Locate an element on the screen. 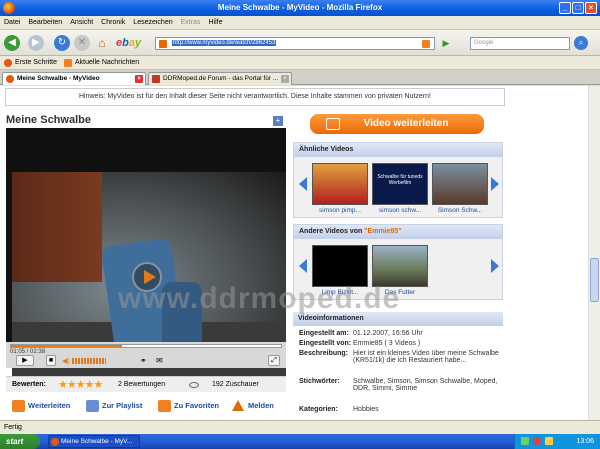 The height and width of the screenshot is (449, 600). star-rating: ★★★★★ is located at coordinates (80, 385).